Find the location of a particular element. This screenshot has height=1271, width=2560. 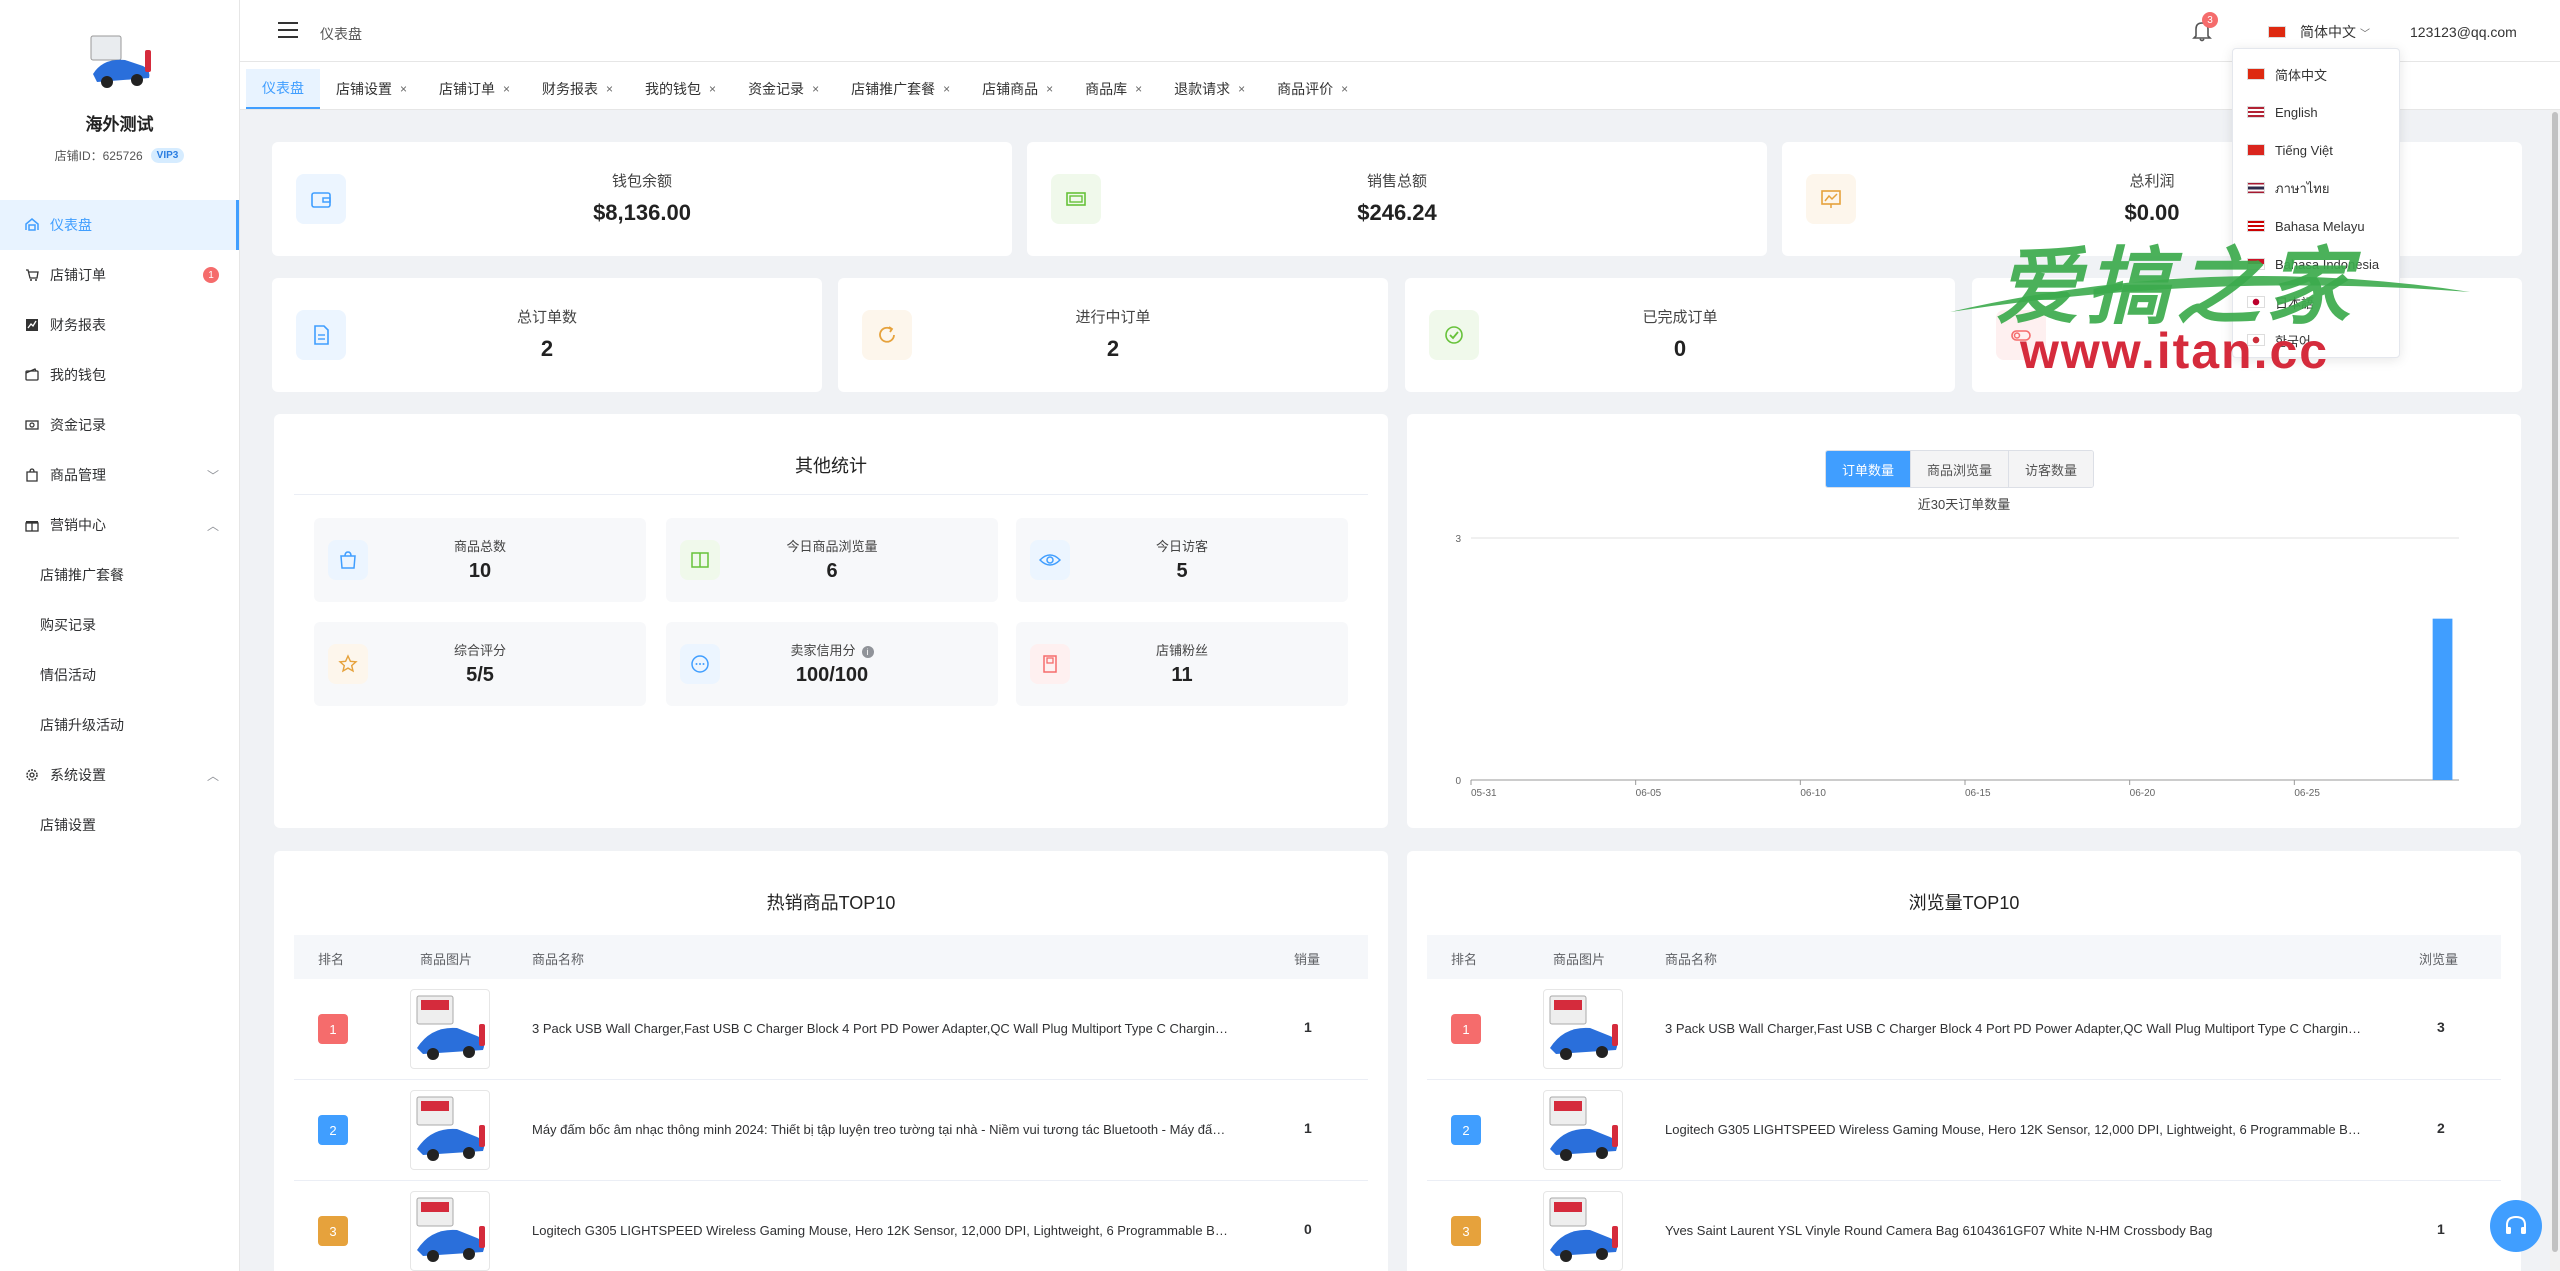

sidebar-item-fund-records: 资金记录 is located at coordinates (119, 425).